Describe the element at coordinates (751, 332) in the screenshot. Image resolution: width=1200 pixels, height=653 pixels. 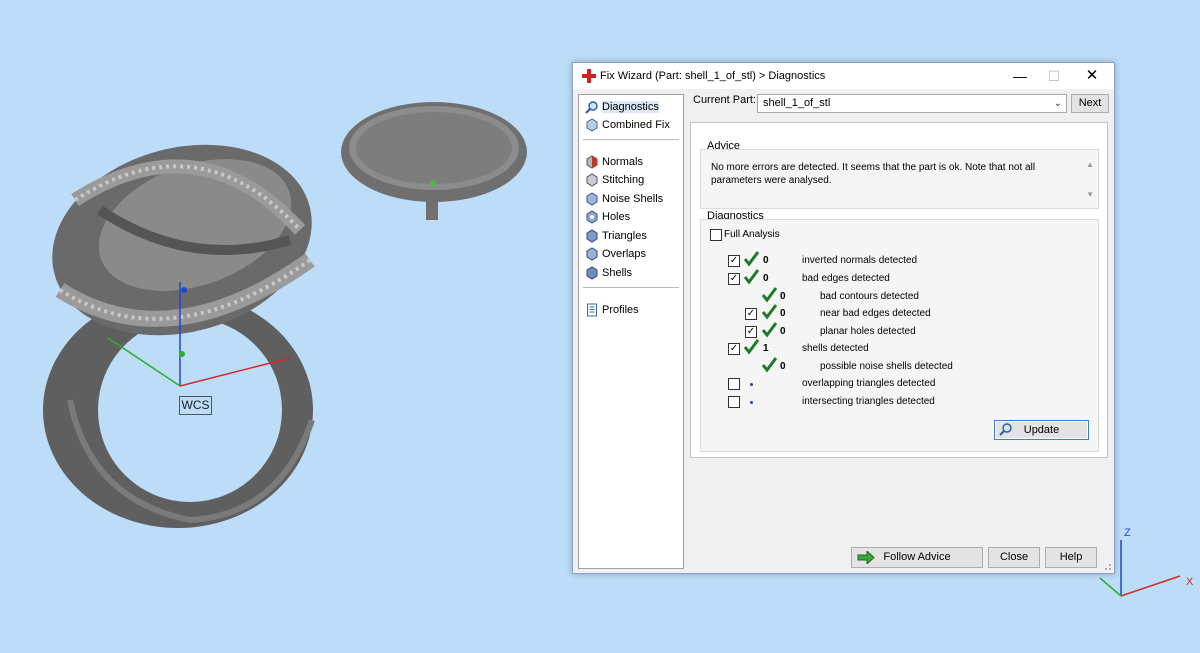
I see `planar-holes-checkbox: ✓` at that location.